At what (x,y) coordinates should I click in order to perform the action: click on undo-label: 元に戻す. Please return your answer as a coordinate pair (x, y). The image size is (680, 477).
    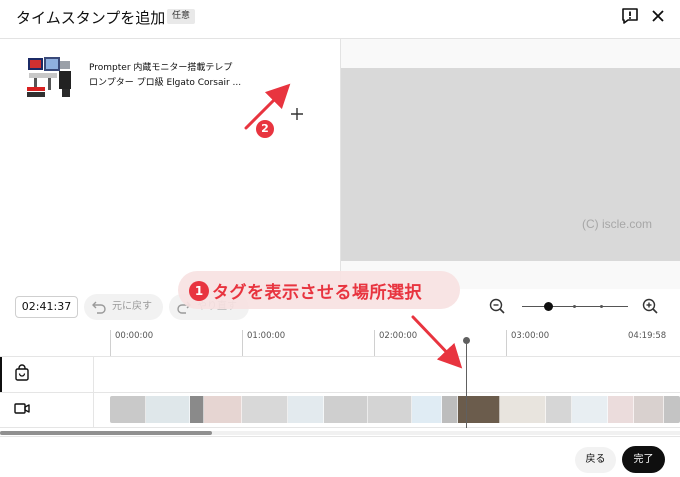
    Looking at the image, I should click on (132, 306).